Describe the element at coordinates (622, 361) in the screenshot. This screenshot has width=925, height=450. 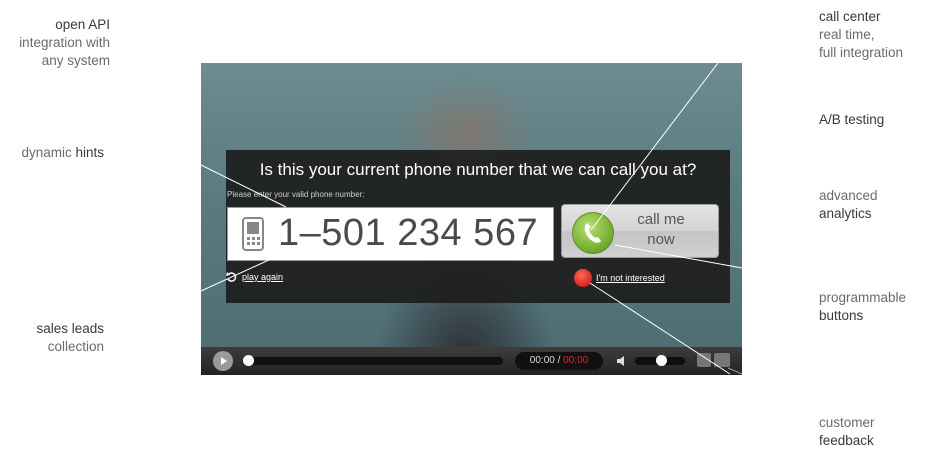
I see `volume-icon` at that location.